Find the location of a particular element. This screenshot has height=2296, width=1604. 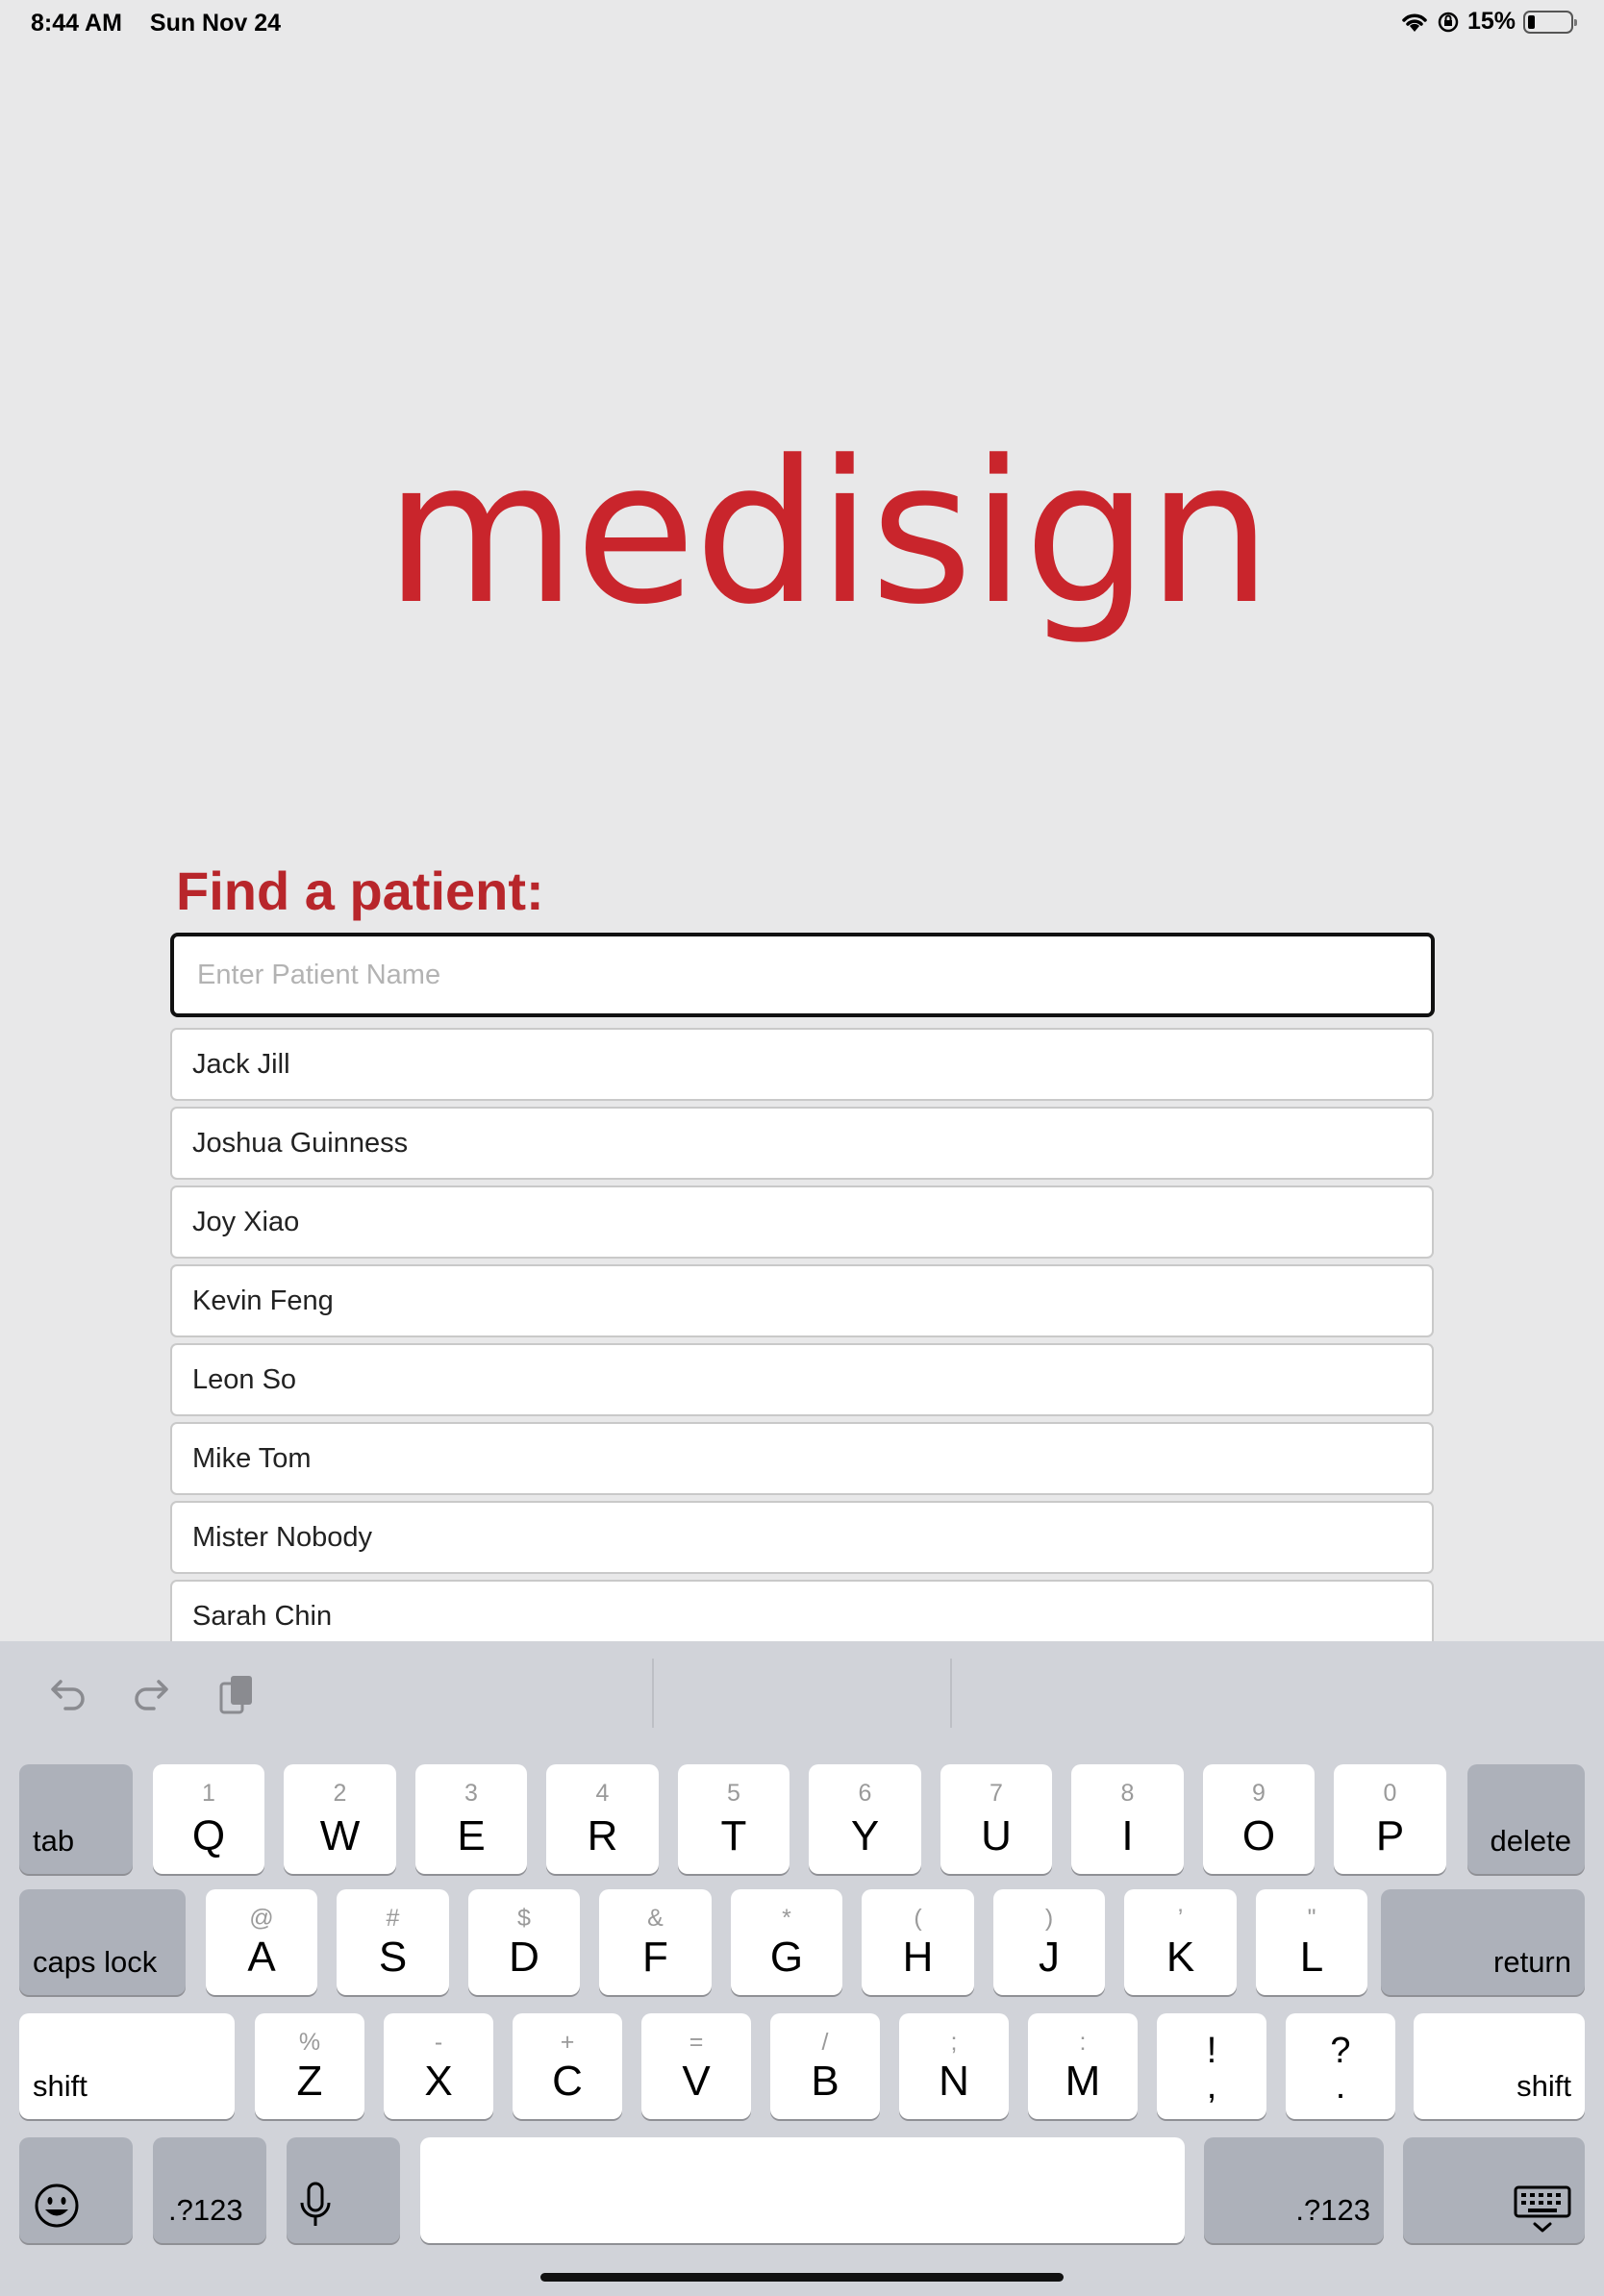

shift-key-left: shift is located at coordinates (127, 2066).